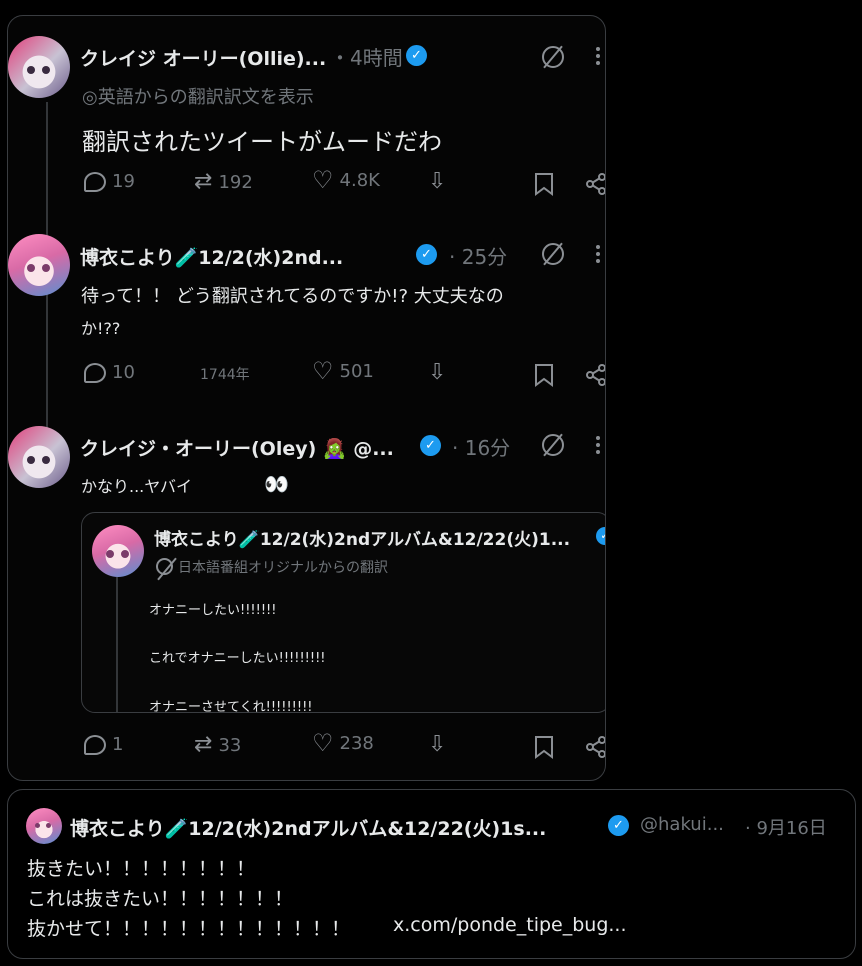 Image resolution: width=862 pixels, height=966 pixels. Describe the element at coordinates (198, 96) in the screenshot. I see `translated-note: ◎英語からの翻訳訳文を表示` at that location.